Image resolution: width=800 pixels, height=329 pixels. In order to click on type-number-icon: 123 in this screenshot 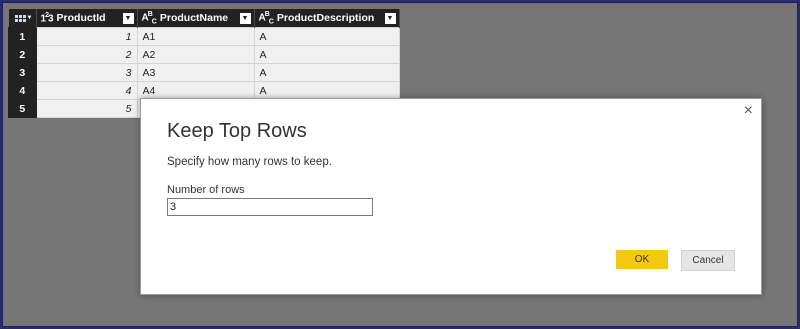, I will do `click(47, 18)`.